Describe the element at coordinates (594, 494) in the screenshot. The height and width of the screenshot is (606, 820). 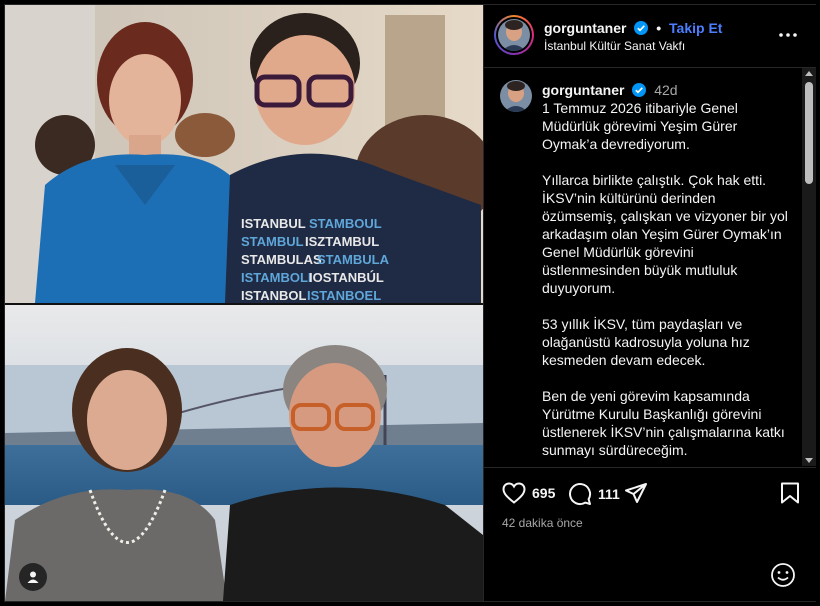
I see `comment-action: 111` at that location.